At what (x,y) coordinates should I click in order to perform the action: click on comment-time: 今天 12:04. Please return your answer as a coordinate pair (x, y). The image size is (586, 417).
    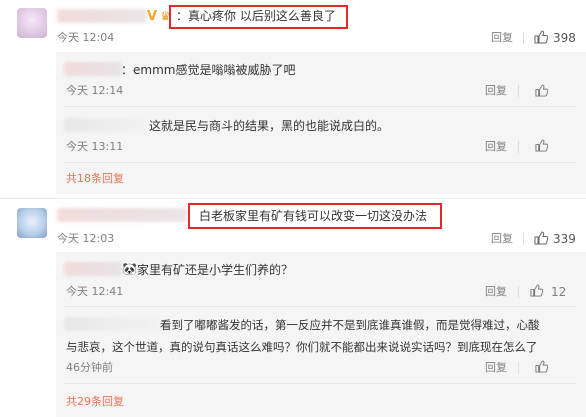
    Looking at the image, I should click on (86, 37).